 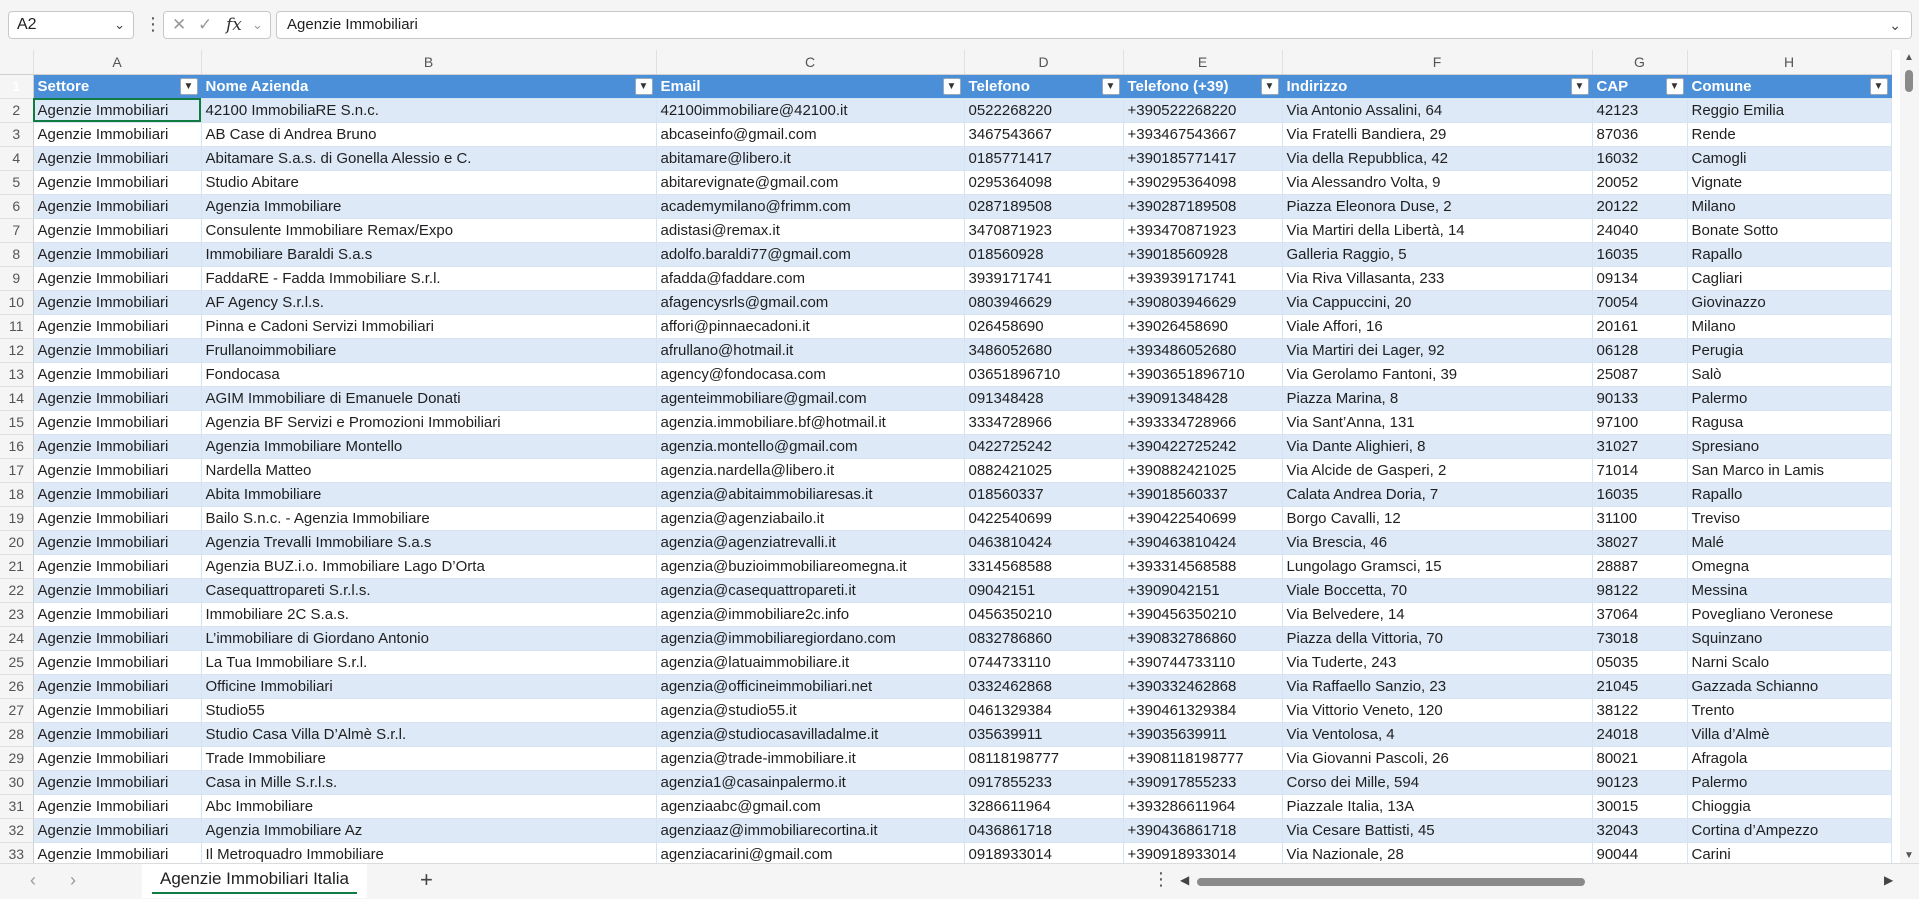 I want to click on row-number: 15, so click(x=17, y=422).